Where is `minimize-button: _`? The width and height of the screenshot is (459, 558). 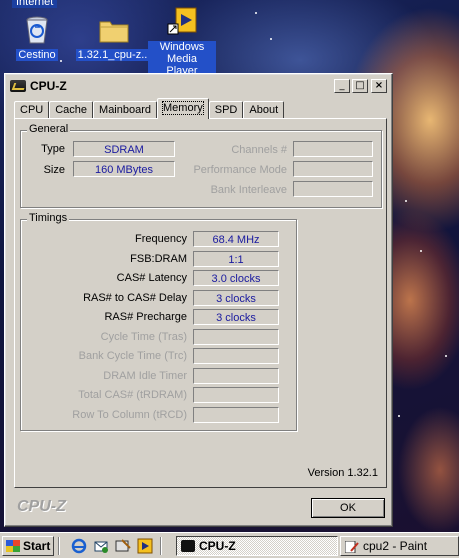
minimize-button: _ is located at coordinates (342, 85).